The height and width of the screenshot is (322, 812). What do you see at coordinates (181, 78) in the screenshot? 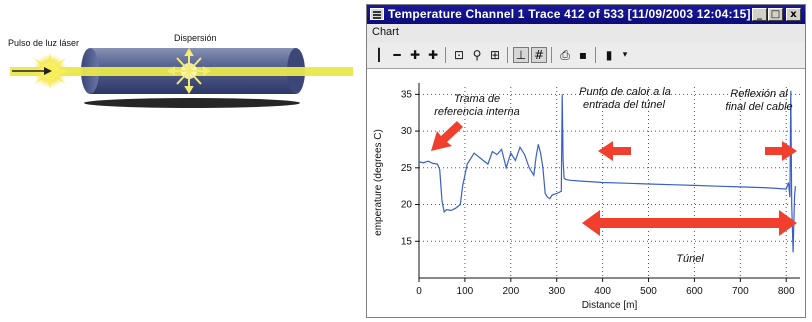
I see `fiber-cable-diagram` at bounding box center [181, 78].